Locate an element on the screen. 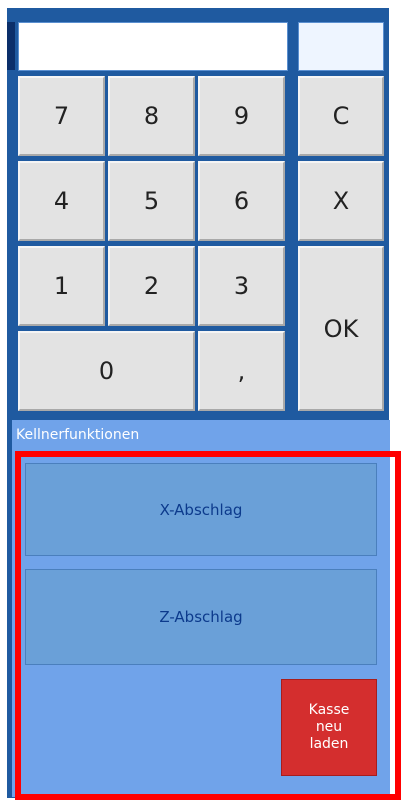  key-9: 9 is located at coordinates (241, 116).